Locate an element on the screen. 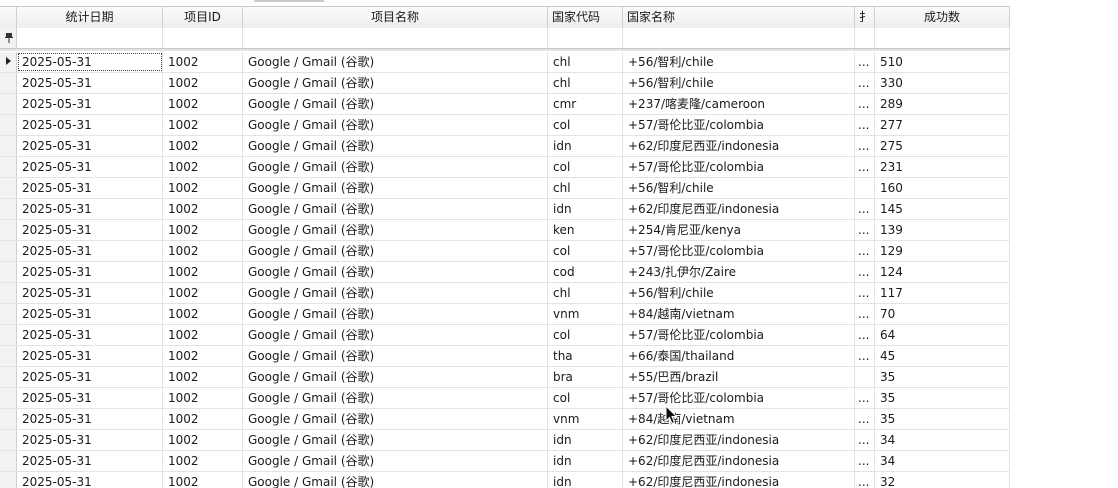 The image size is (1118, 488). cell-success-count: 160 is located at coordinates (942, 188).